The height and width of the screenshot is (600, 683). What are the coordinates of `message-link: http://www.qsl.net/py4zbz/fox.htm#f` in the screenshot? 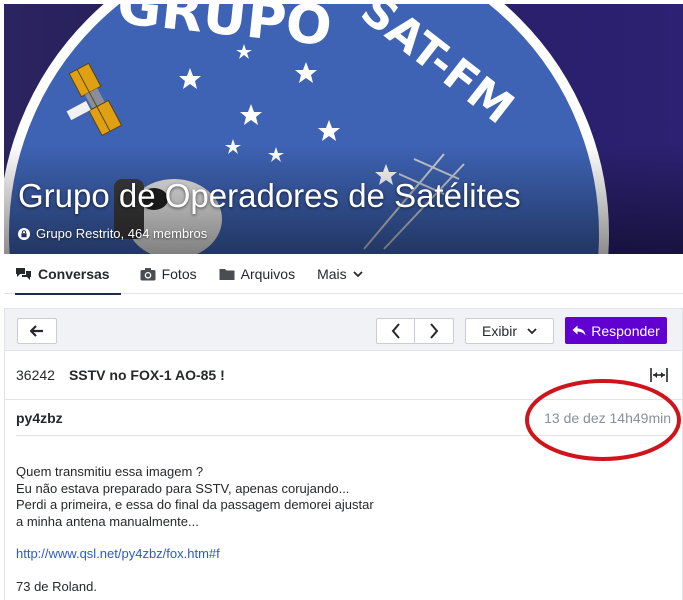 It's located at (343, 554).